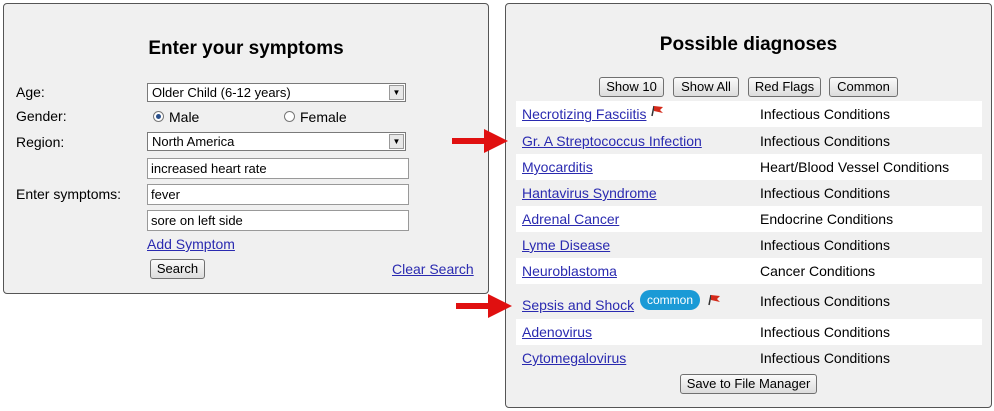 The height and width of the screenshot is (411, 994). Describe the element at coordinates (748, 44) in the screenshot. I see `diagnoses-title: Possible diagnoses` at that location.